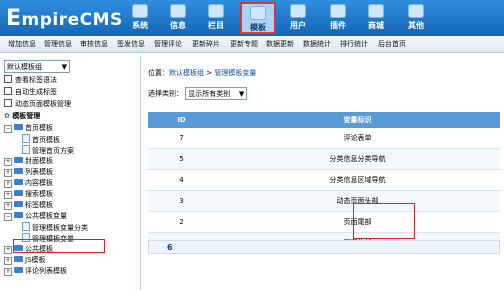 Image resolution: width=504 pixels, height=290 pixels. What do you see at coordinates (37, 66) in the screenshot?
I see `template-group-select: 默认模板组 ▼` at bounding box center [37, 66].